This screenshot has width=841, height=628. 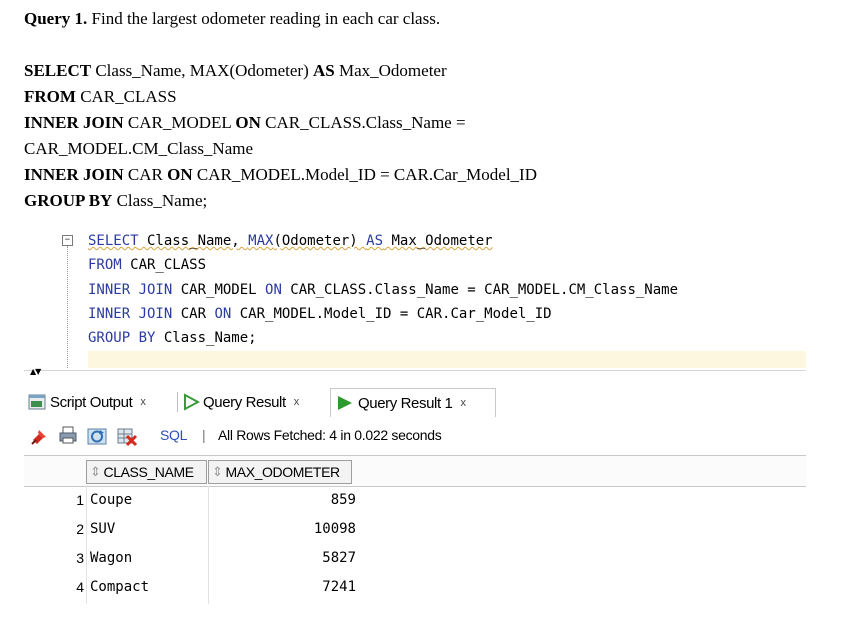 I want to click on tab-label: Query Result, so click(x=244, y=402).